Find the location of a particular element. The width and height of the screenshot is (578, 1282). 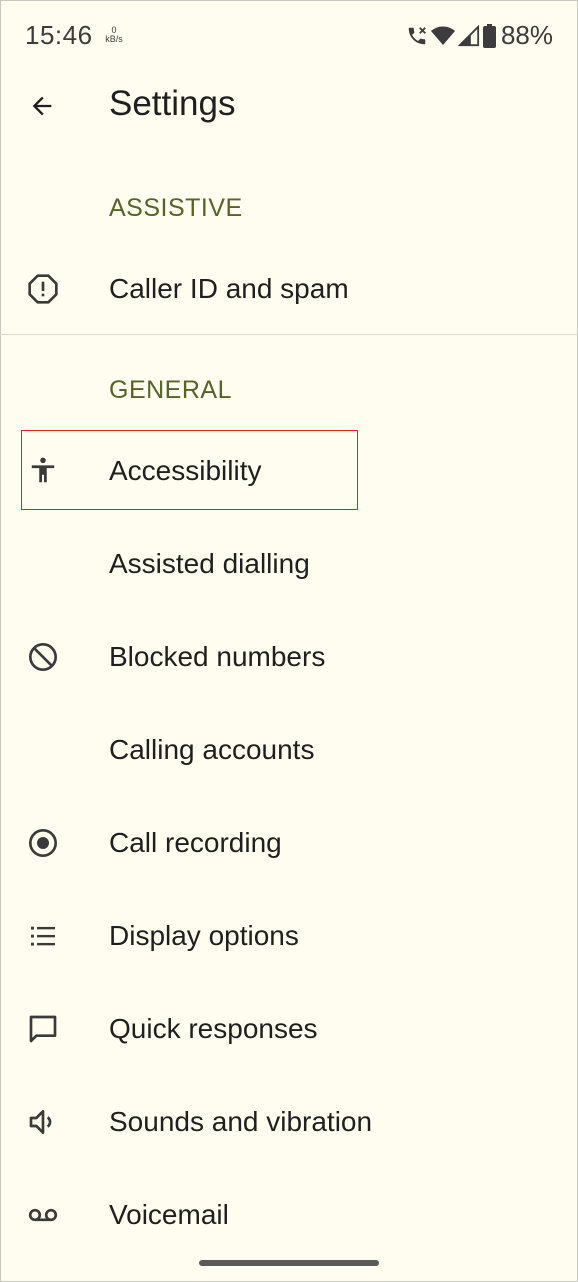

network-speed: 0 kB/s is located at coordinates (114, 35).